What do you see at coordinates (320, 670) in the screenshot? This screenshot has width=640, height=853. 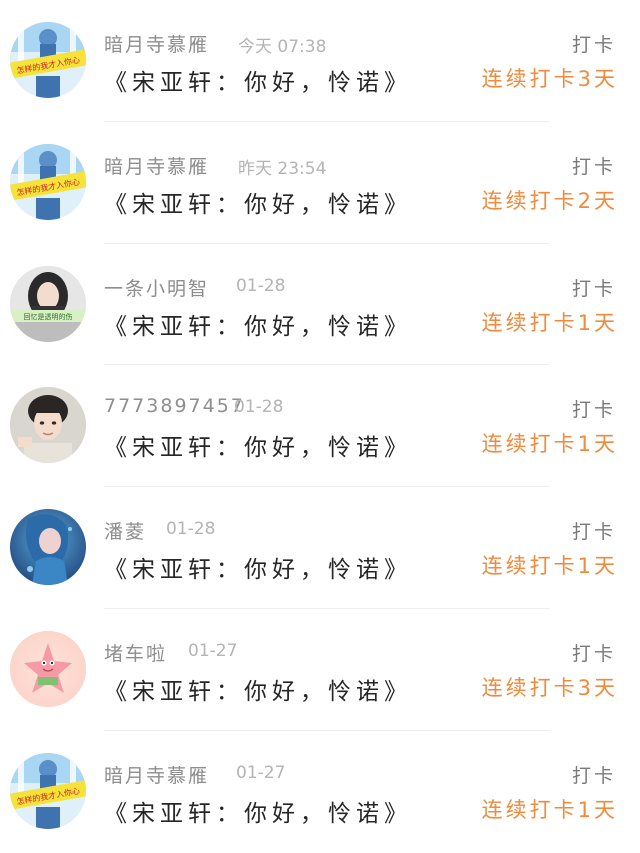 I see `list-item: 堵车啦 01-27 《宋亚轩：你好，怜诺》 打卡 连续打卡3天` at bounding box center [320, 670].